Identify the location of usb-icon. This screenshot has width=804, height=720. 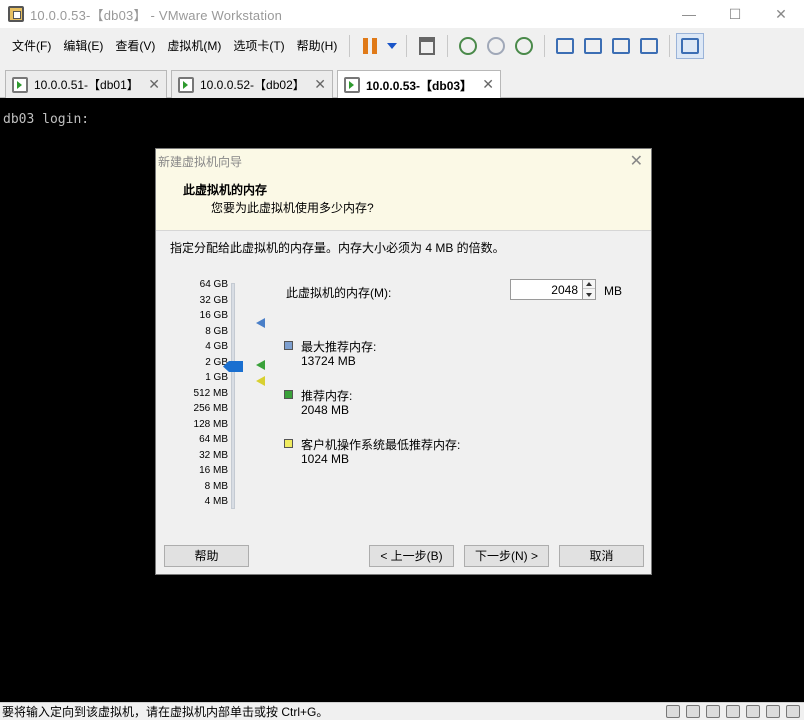
(733, 711).